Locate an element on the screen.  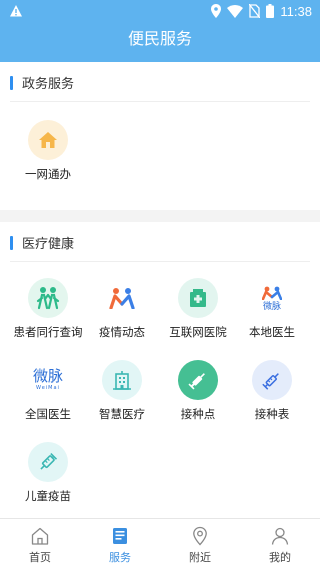
bottom-tab-bar: 首页 服务 附近 我的 is located at coordinates (160, 543).